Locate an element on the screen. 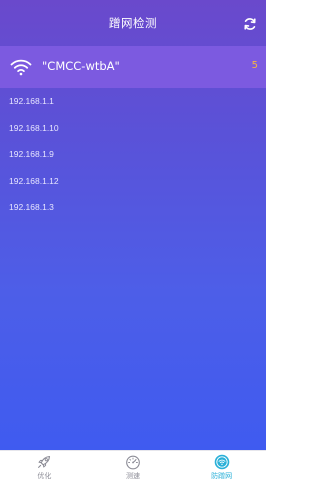 This screenshot has width=320, height=480. tab-optimize: 优化 is located at coordinates (44, 465).